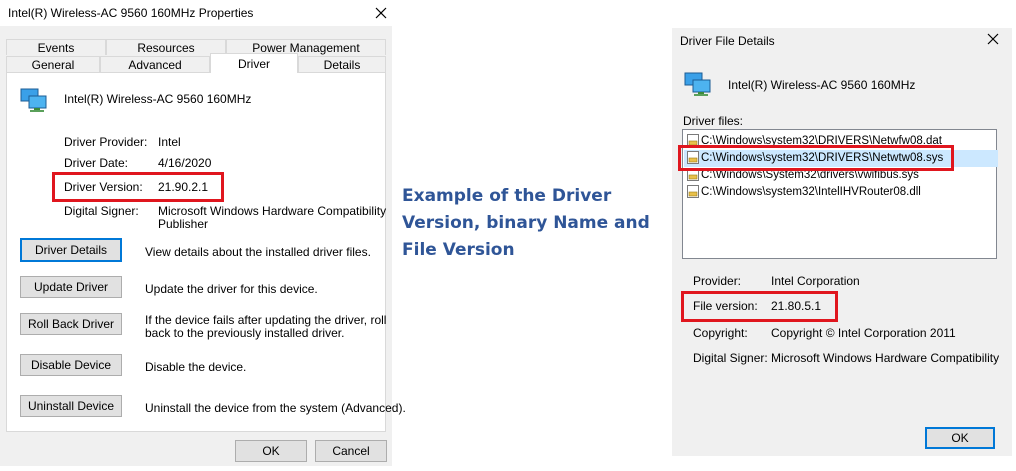  Describe the element at coordinates (166, 47) in the screenshot. I see `tab-resources: Resources` at that location.